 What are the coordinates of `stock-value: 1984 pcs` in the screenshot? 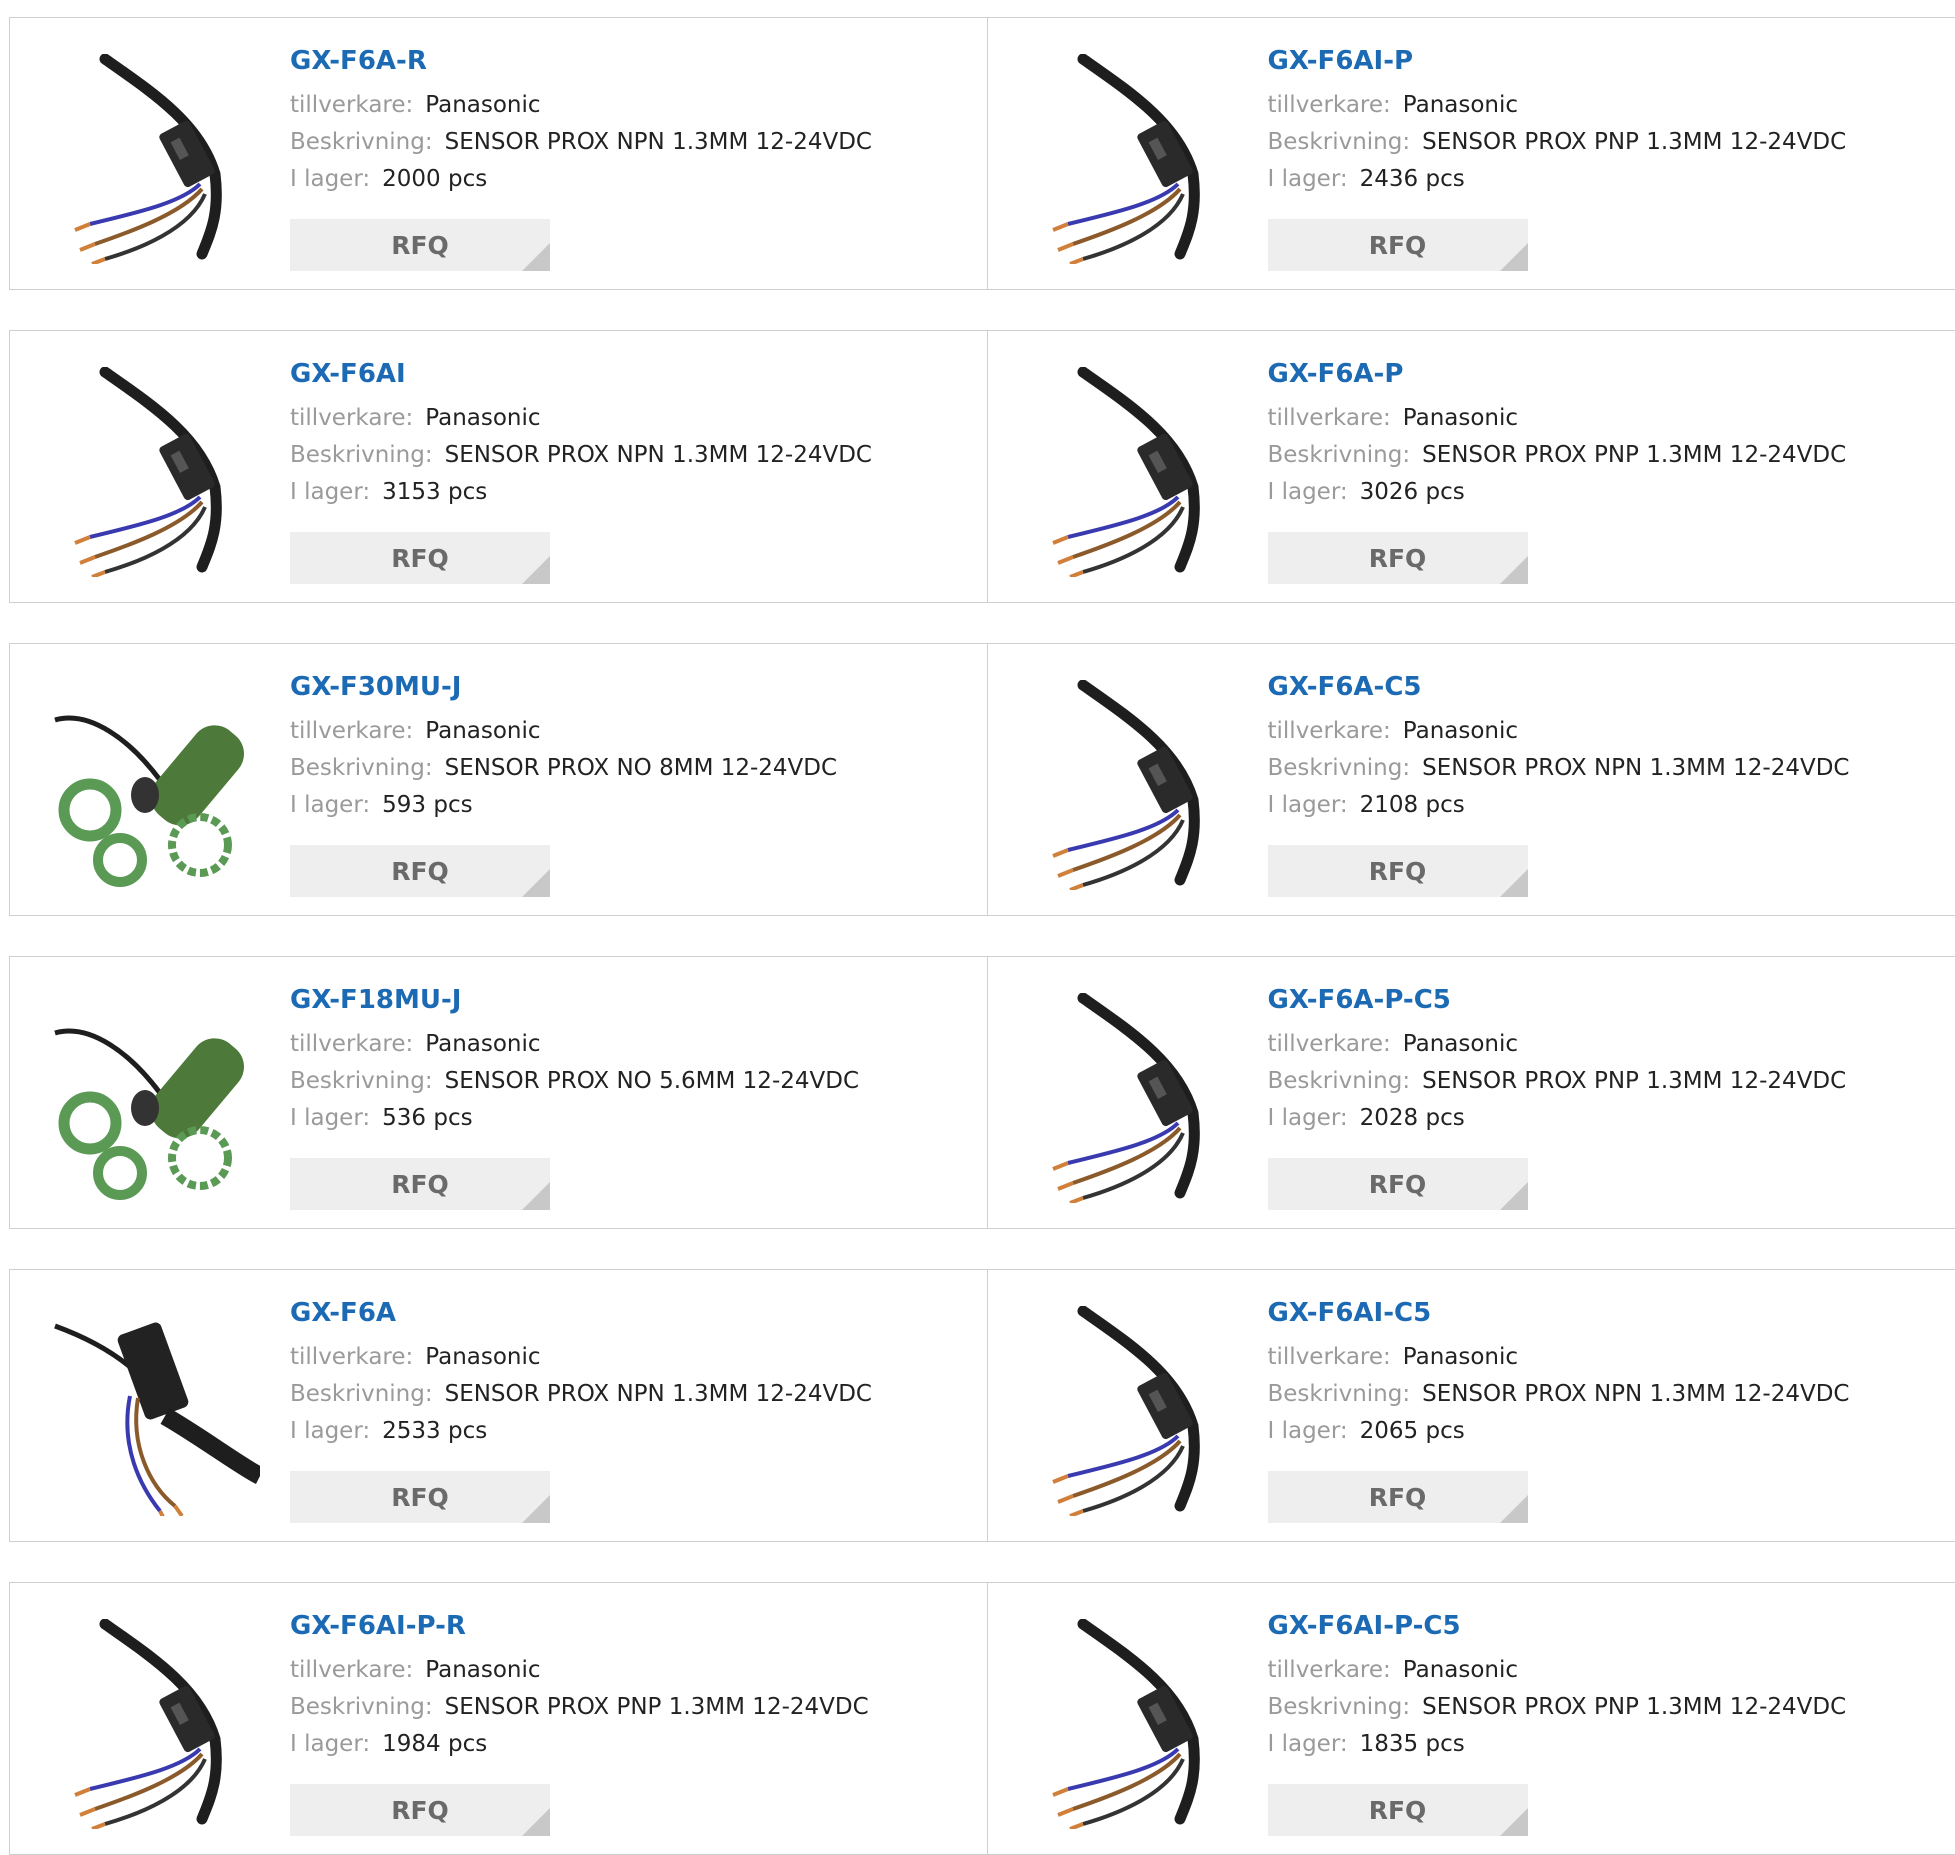 It's located at (434, 1744).